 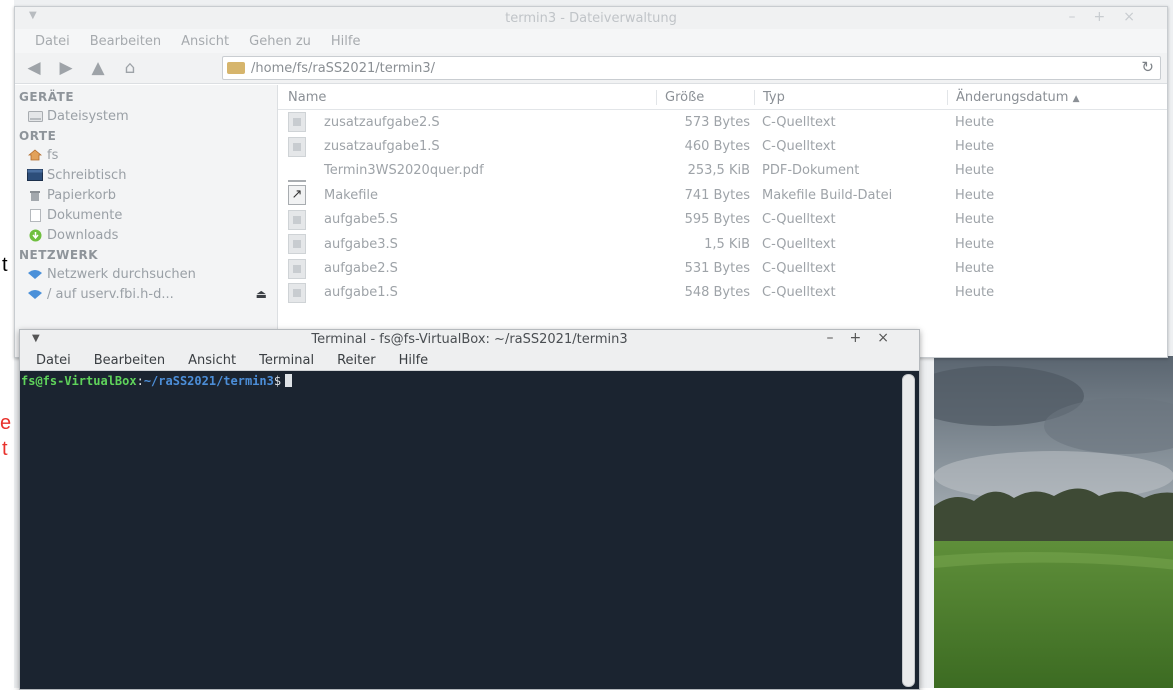 I want to click on file-list-header: Name Größe Typ Änderungsdatum ▲, so click(x=722, y=97).